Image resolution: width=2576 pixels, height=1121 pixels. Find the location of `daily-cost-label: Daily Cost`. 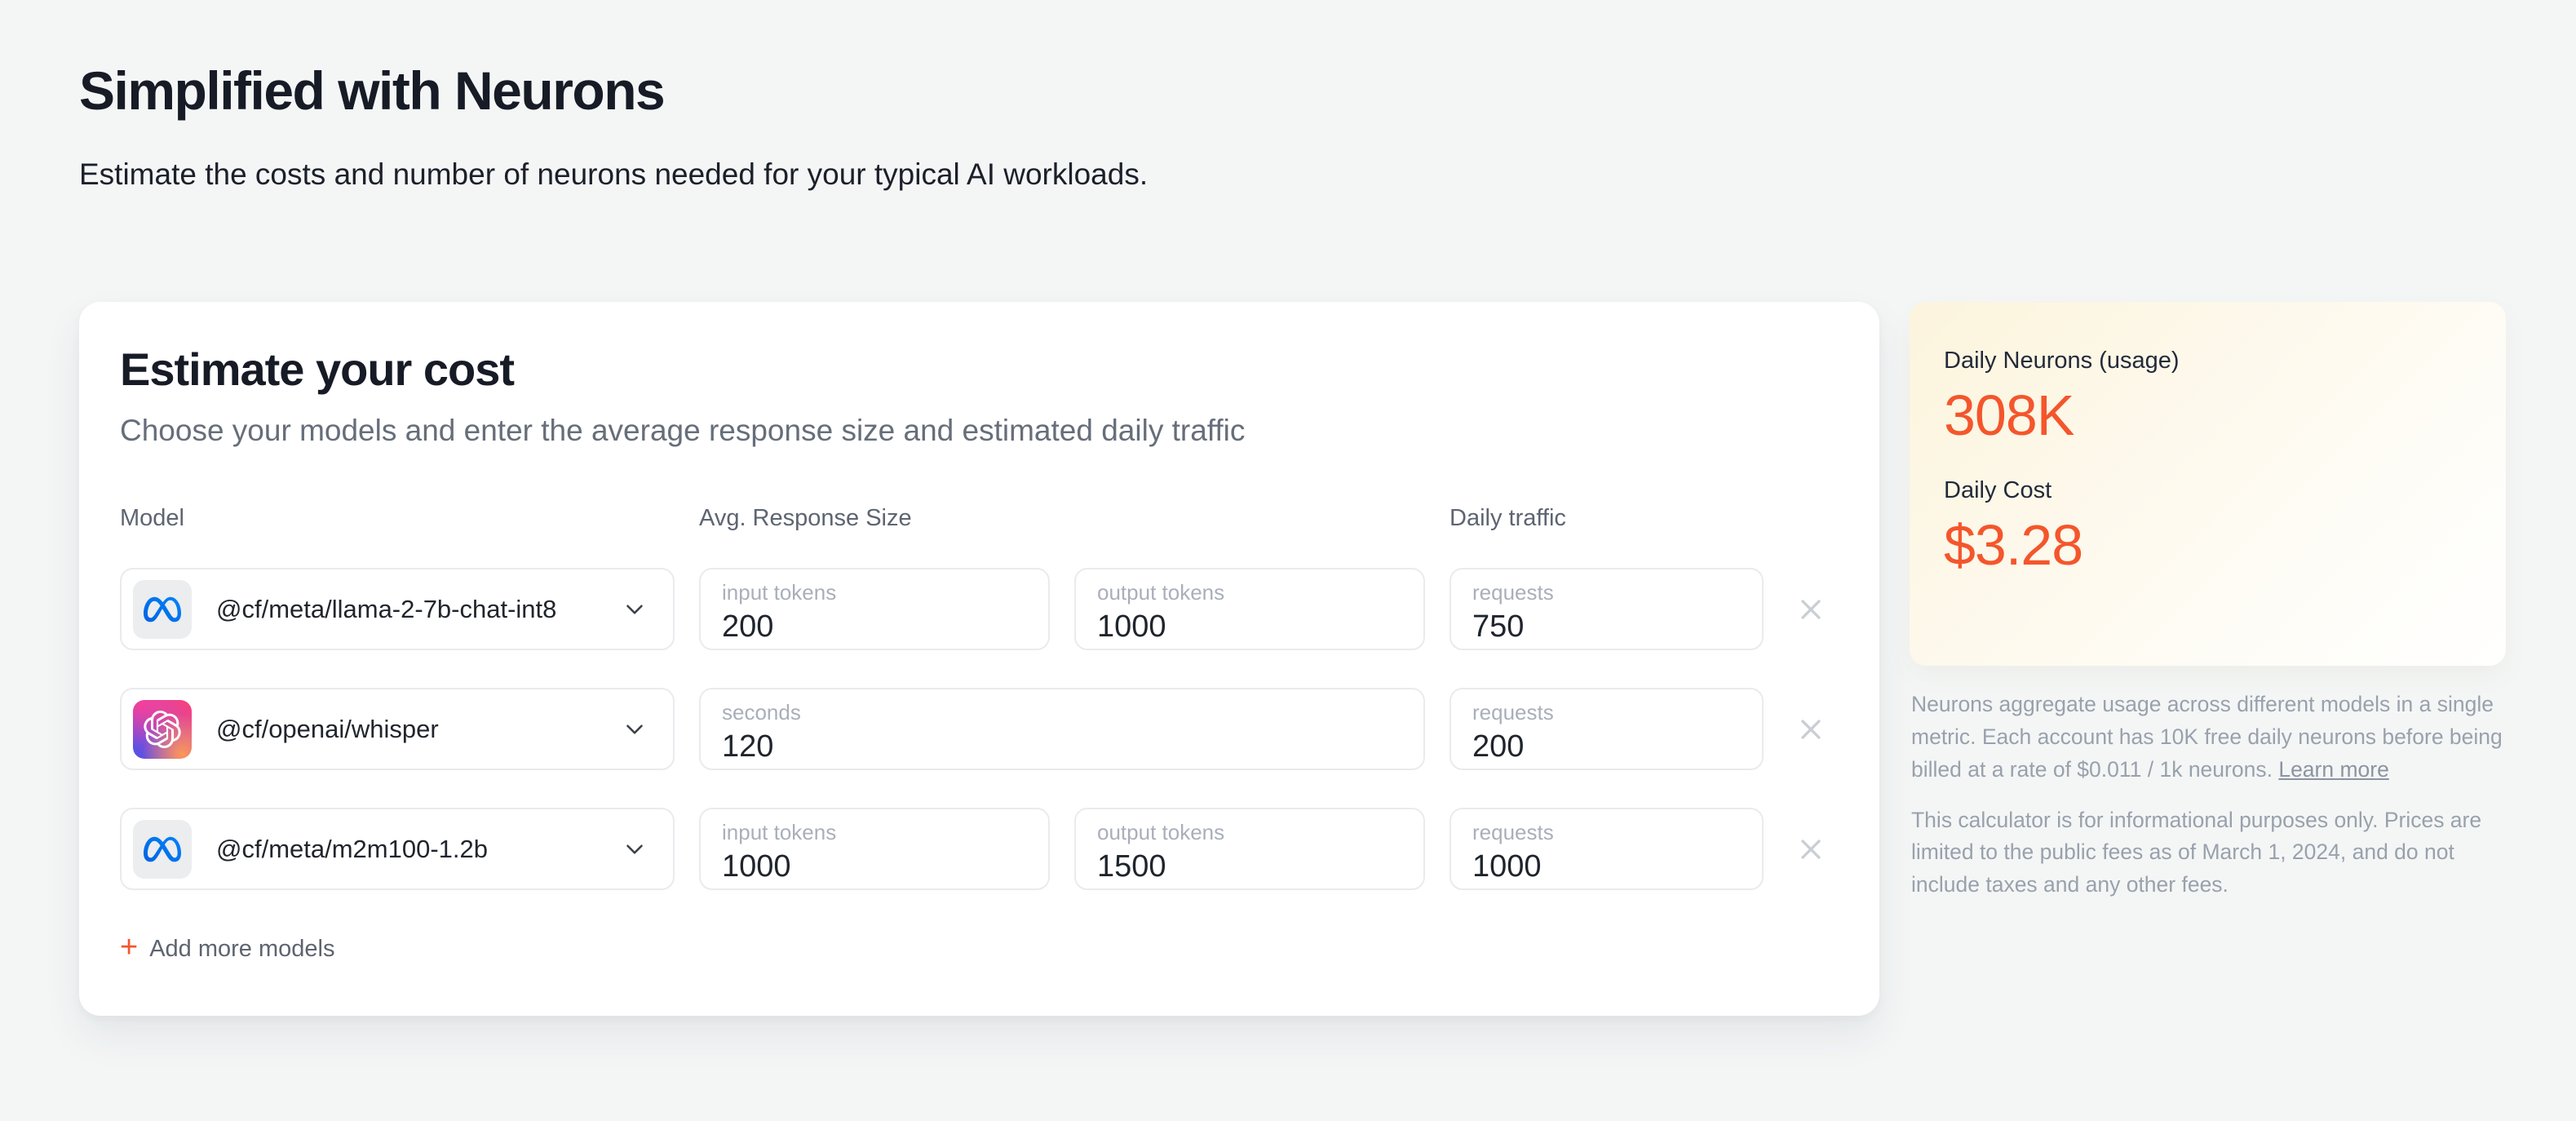

daily-cost-label: Daily Cost is located at coordinates (1998, 490).